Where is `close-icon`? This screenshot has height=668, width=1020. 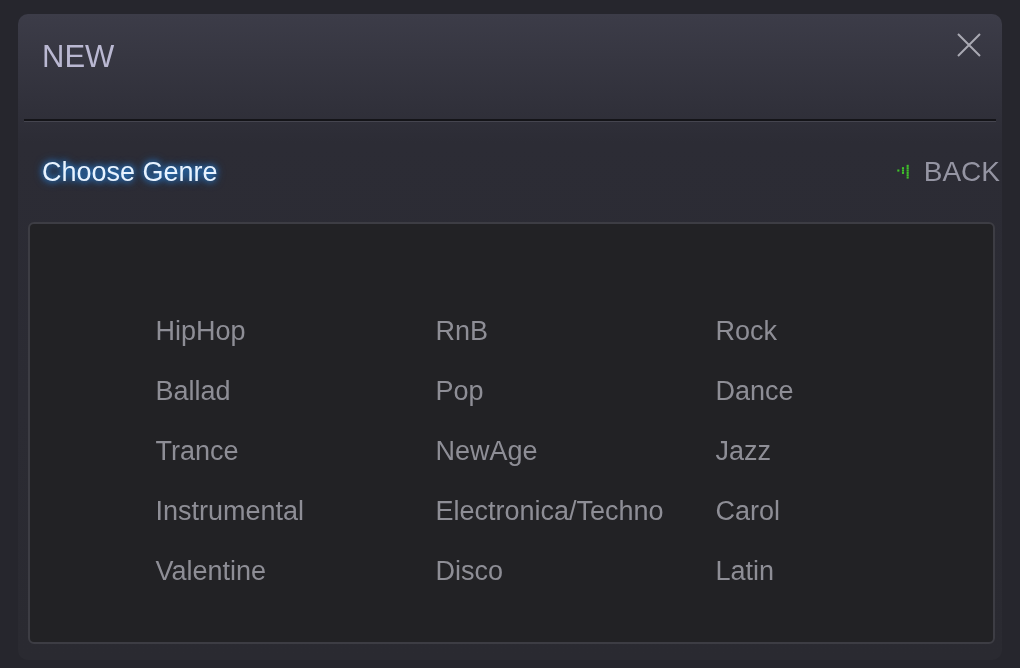
close-icon is located at coordinates (969, 45).